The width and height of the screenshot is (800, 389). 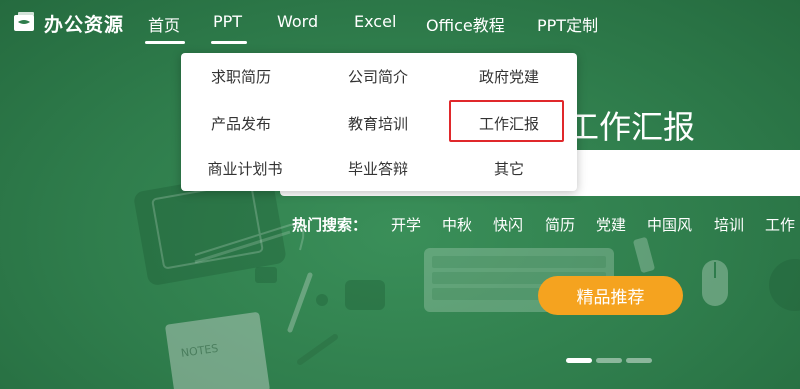 What do you see at coordinates (241, 123) in the screenshot?
I see `dropdown-item-product-launch: 产品发布` at bounding box center [241, 123].